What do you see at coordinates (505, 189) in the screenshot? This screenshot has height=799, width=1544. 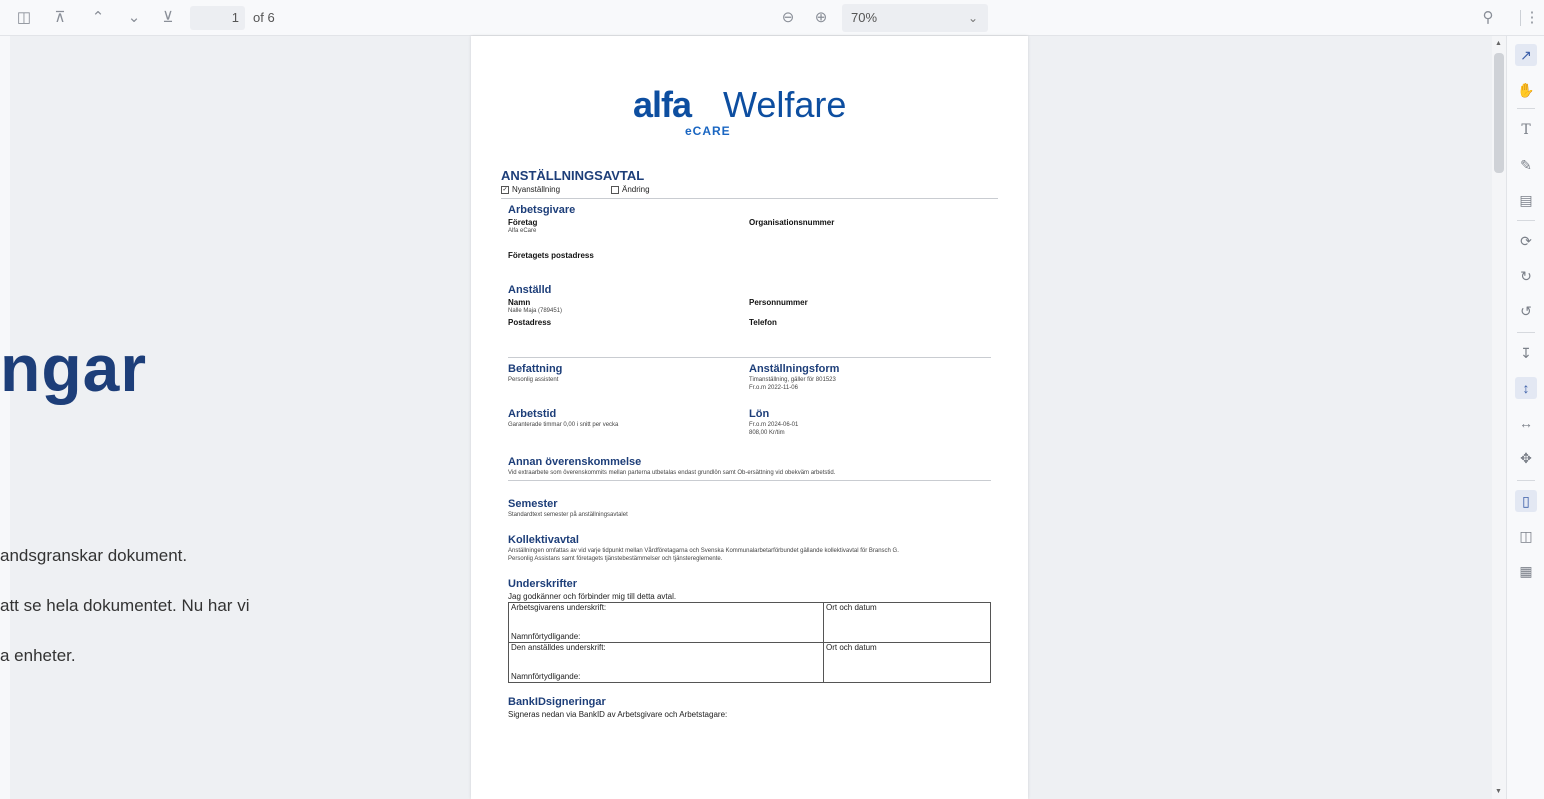 I see `checkbox-checked-icon: ✓` at bounding box center [505, 189].